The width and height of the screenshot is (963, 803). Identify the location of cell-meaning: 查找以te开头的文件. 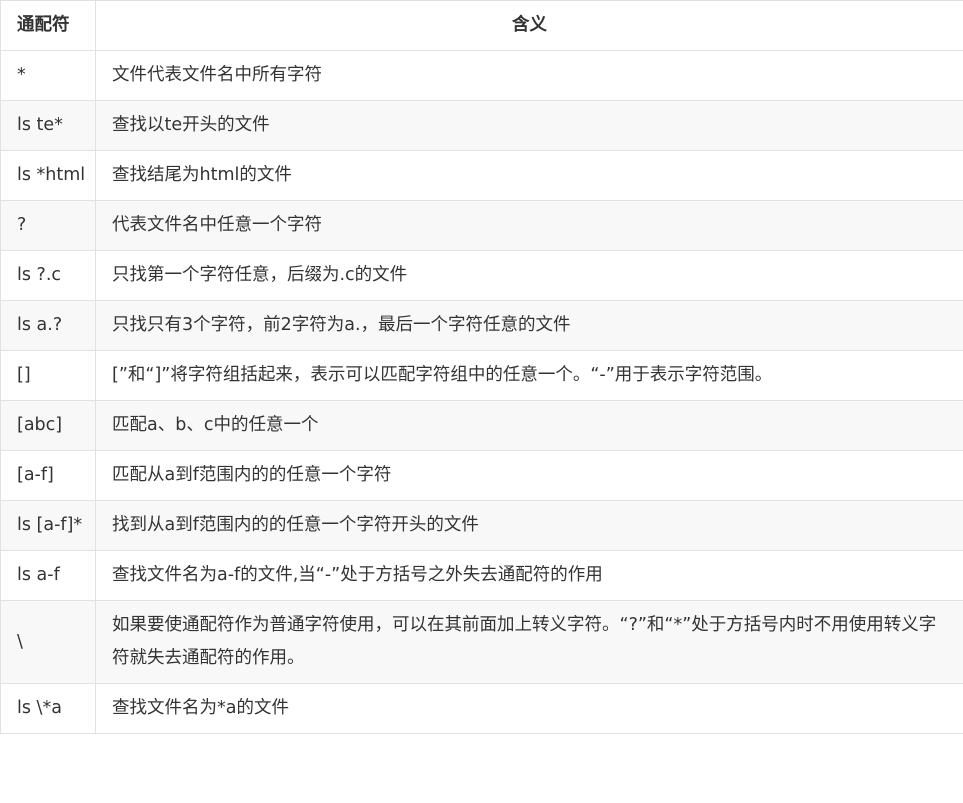
(529, 125).